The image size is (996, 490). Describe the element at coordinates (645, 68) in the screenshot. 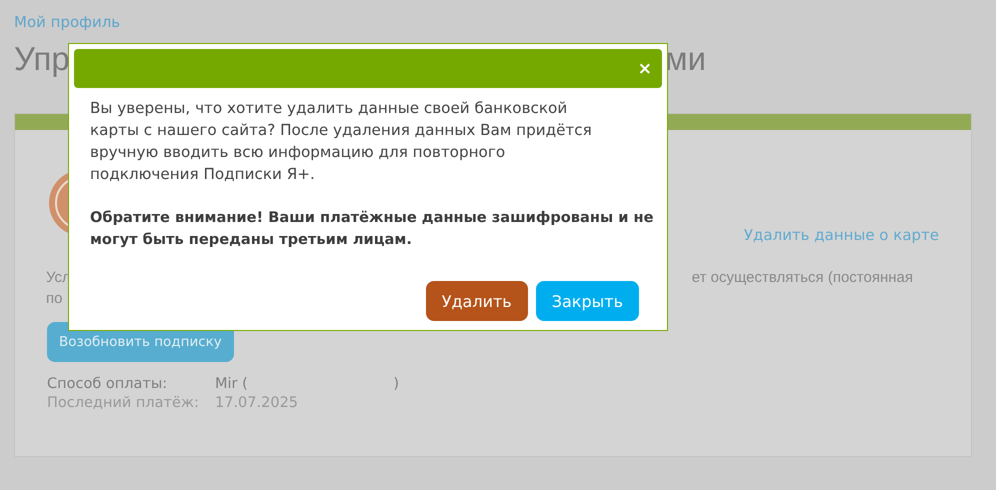

I see `close-button: ×` at that location.